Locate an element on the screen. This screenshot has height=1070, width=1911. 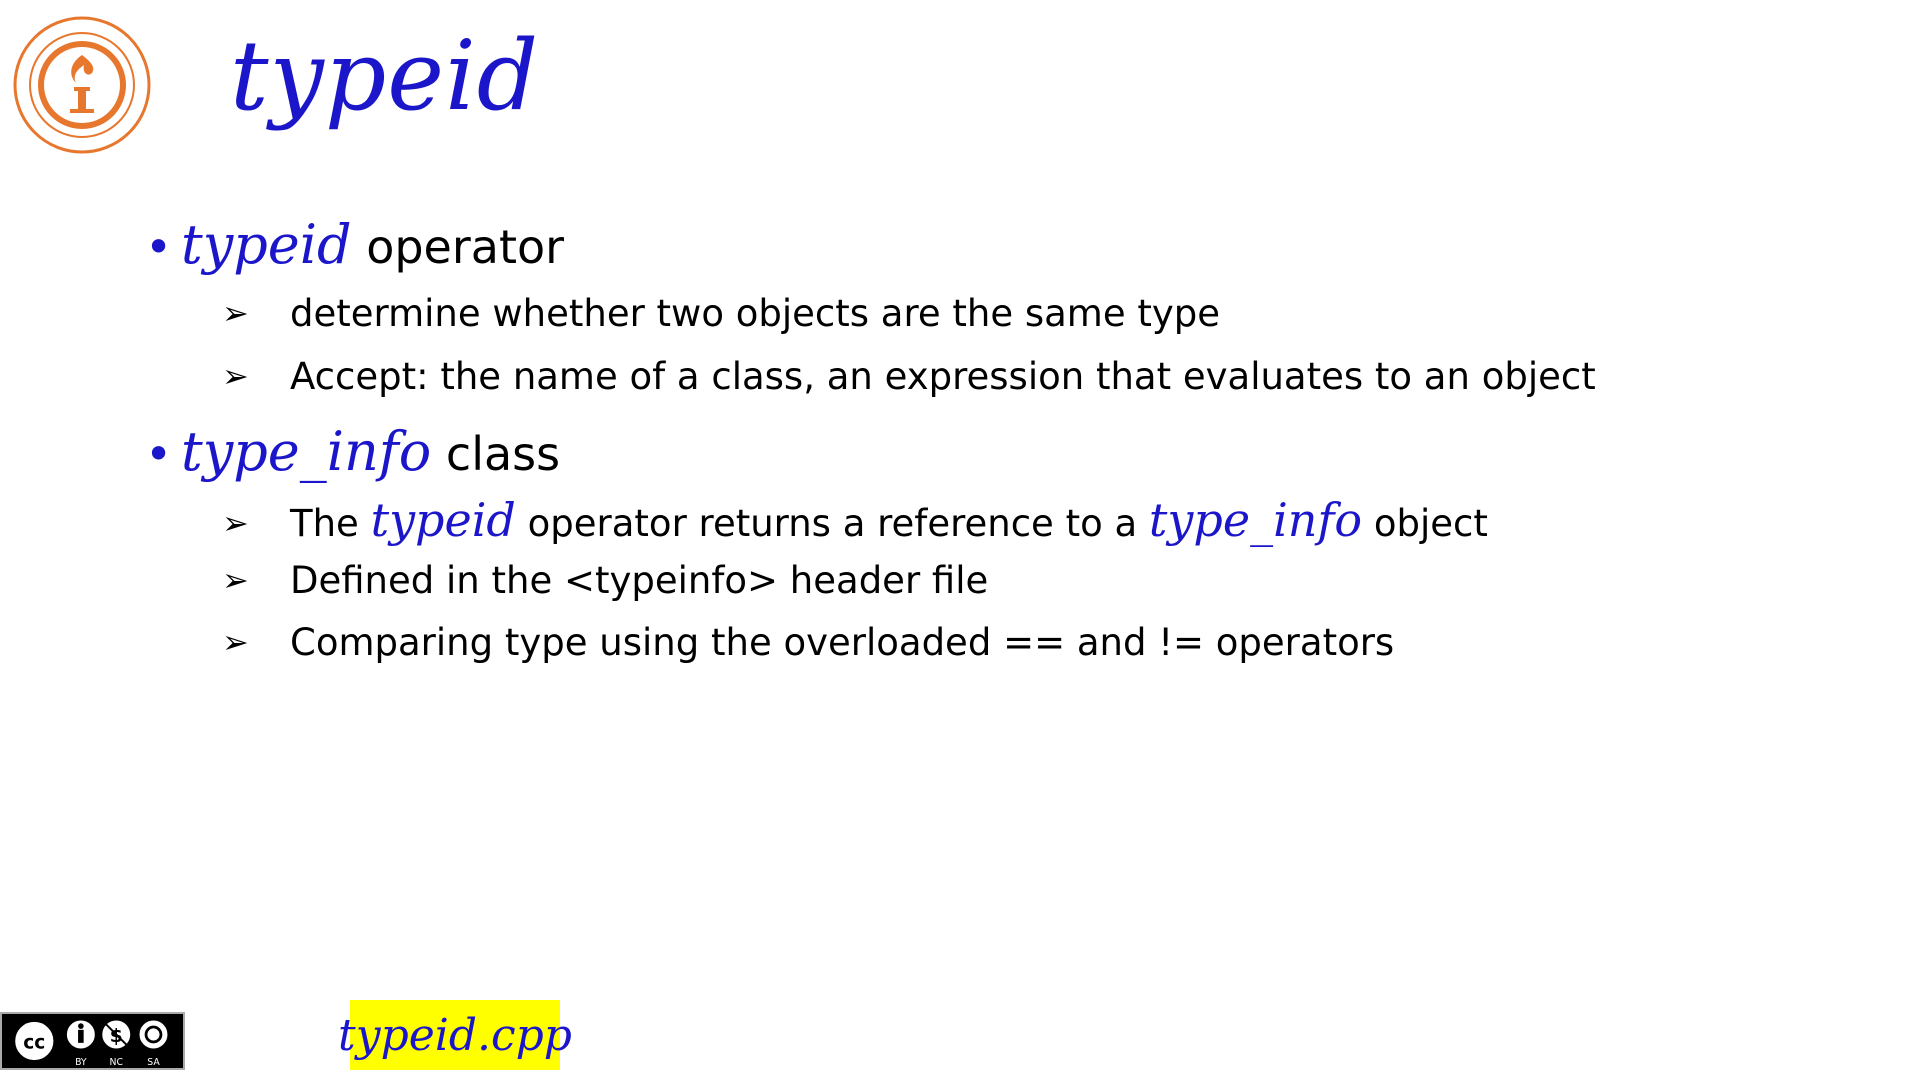
cc-license-badge: cc $ BY NC SA is located at coordinates (92, 1041).